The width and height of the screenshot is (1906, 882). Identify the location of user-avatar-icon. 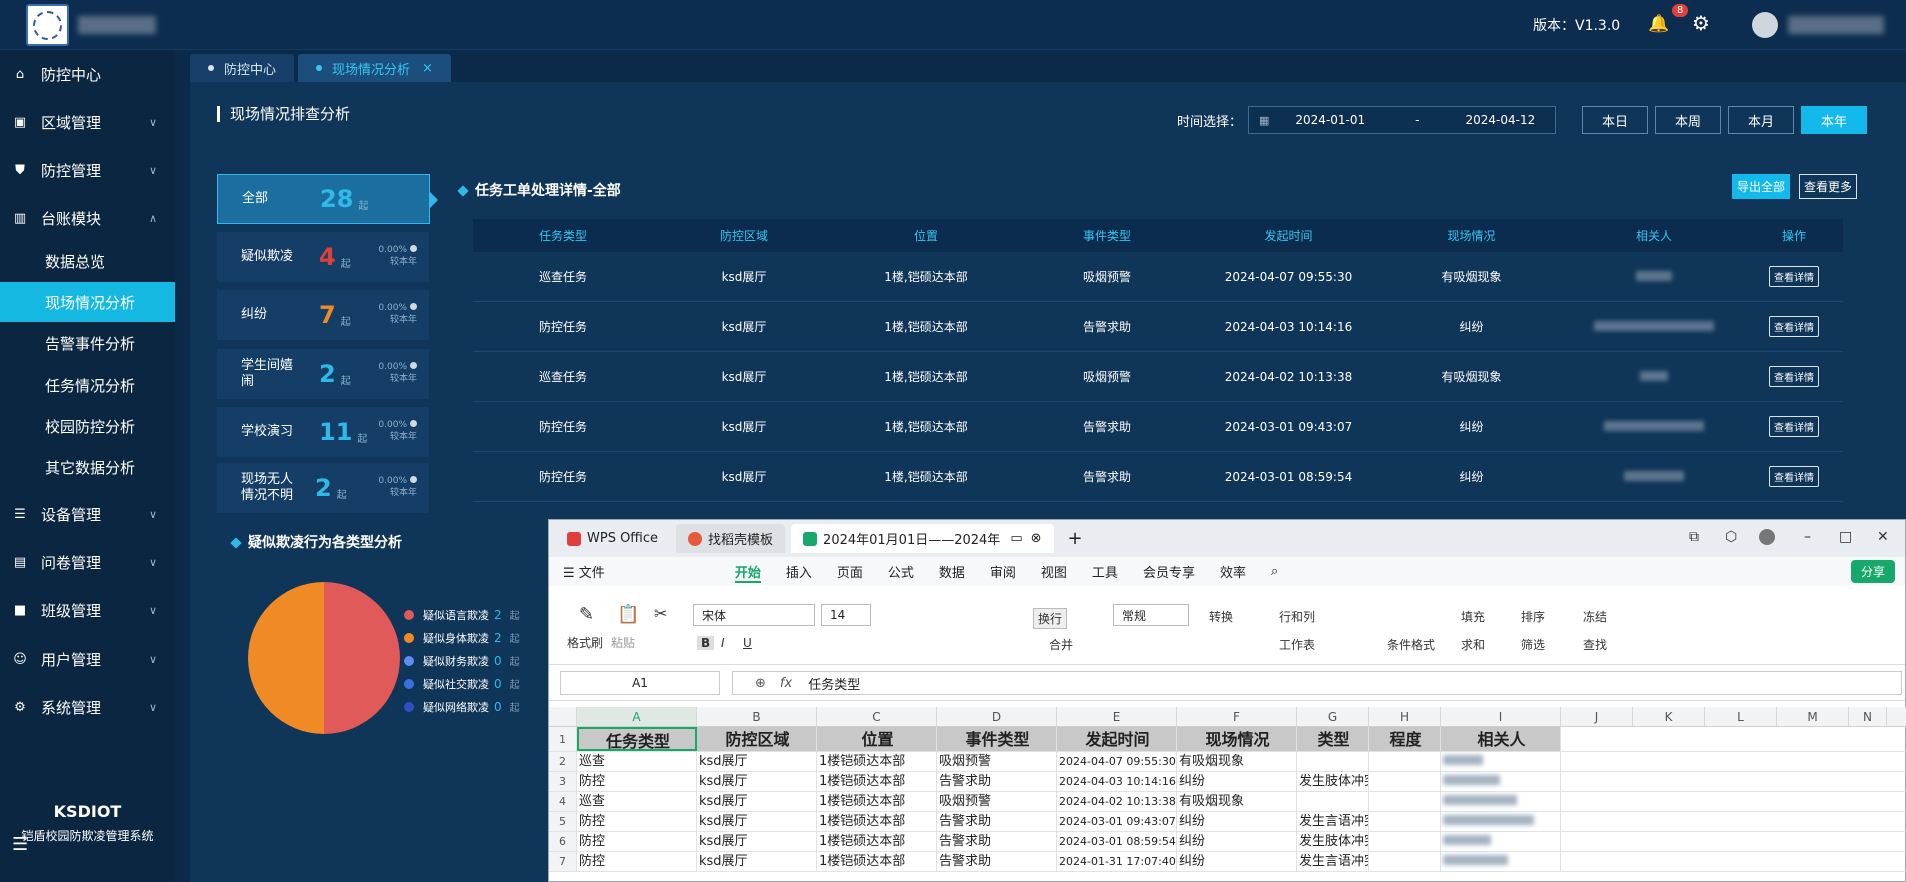
(1767, 537).